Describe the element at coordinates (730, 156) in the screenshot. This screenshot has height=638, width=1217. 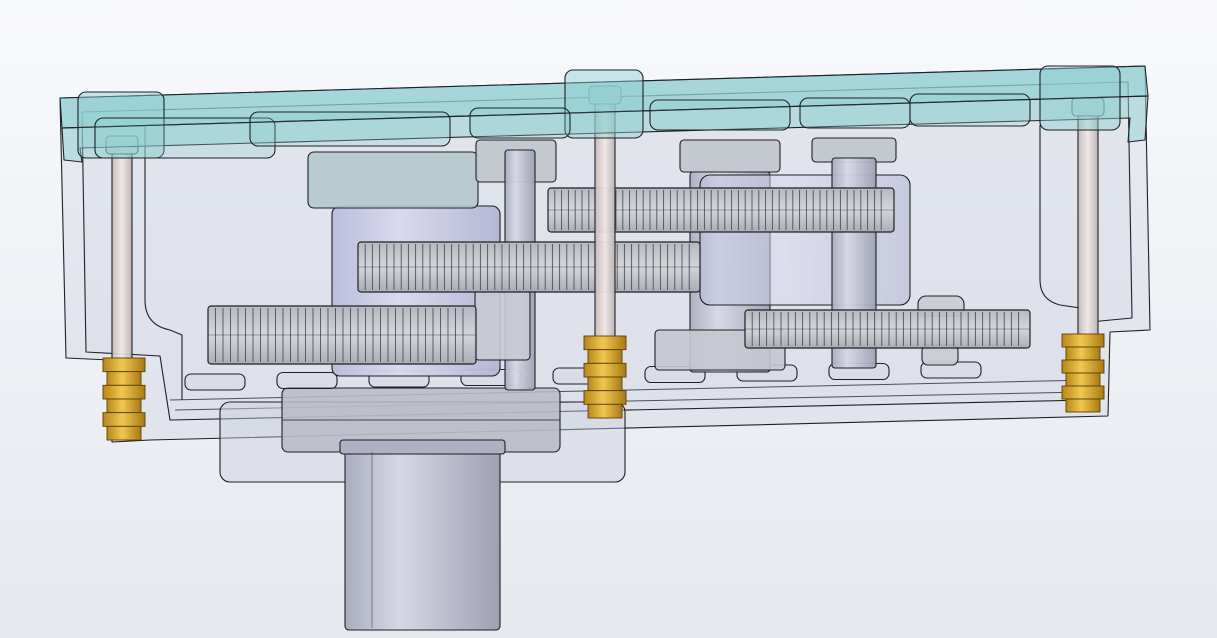
I see `shaft-collar-center` at that location.